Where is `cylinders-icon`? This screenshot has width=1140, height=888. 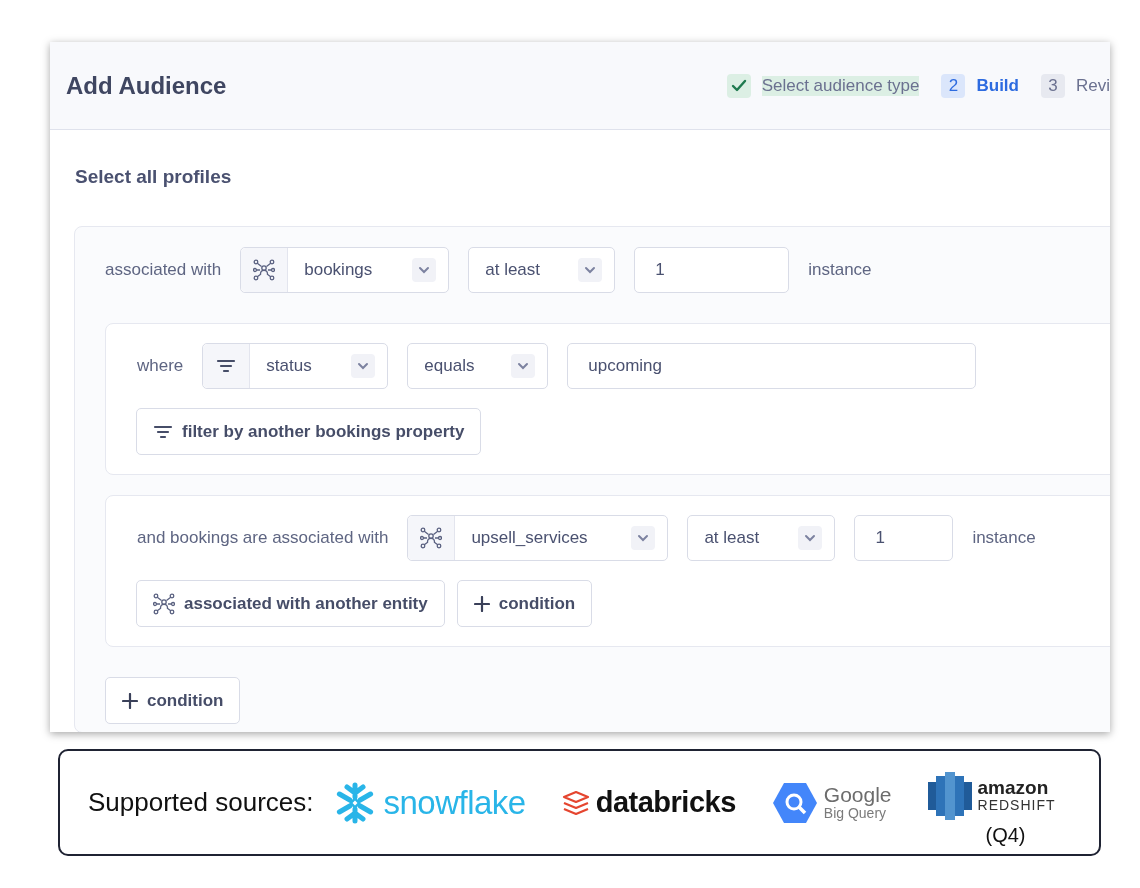 cylinders-icon is located at coordinates (949, 795).